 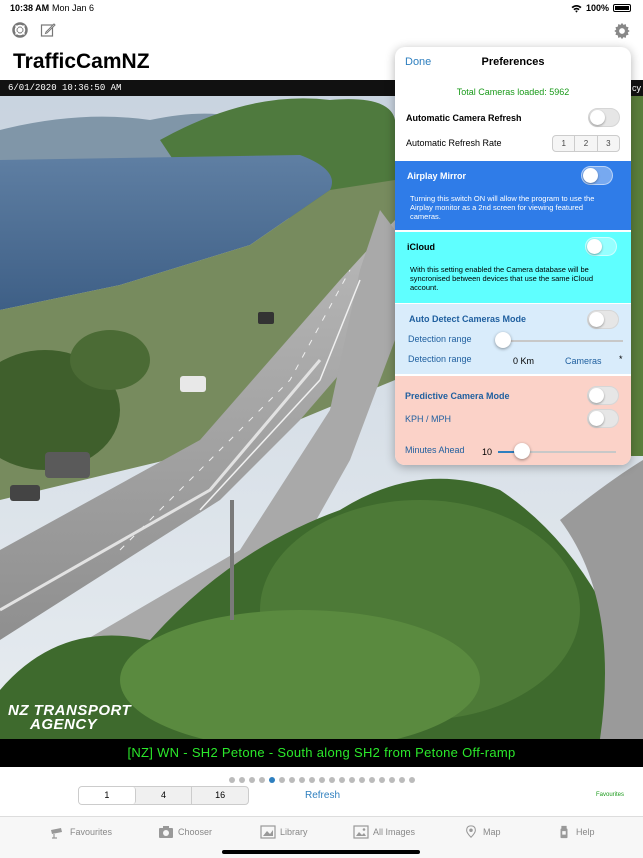 What do you see at coordinates (421, 247) in the screenshot?
I see `icloud-title: iCloud` at bounding box center [421, 247].